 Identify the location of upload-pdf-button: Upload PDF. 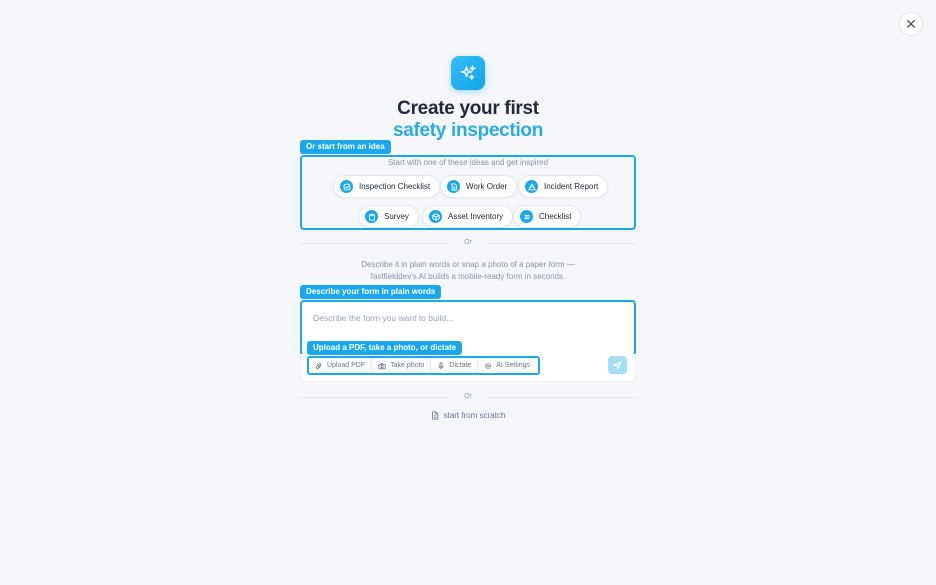
(341, 365).